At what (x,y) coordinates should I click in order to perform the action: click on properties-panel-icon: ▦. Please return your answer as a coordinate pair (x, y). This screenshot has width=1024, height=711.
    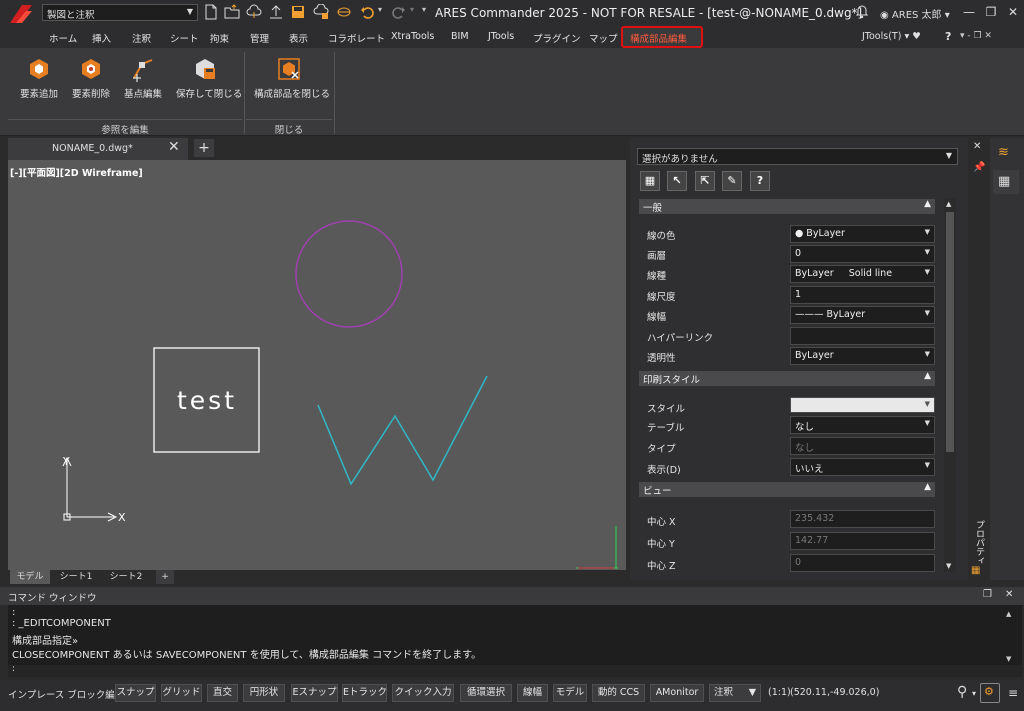
    Looking at the image, I should click on (975, 570).